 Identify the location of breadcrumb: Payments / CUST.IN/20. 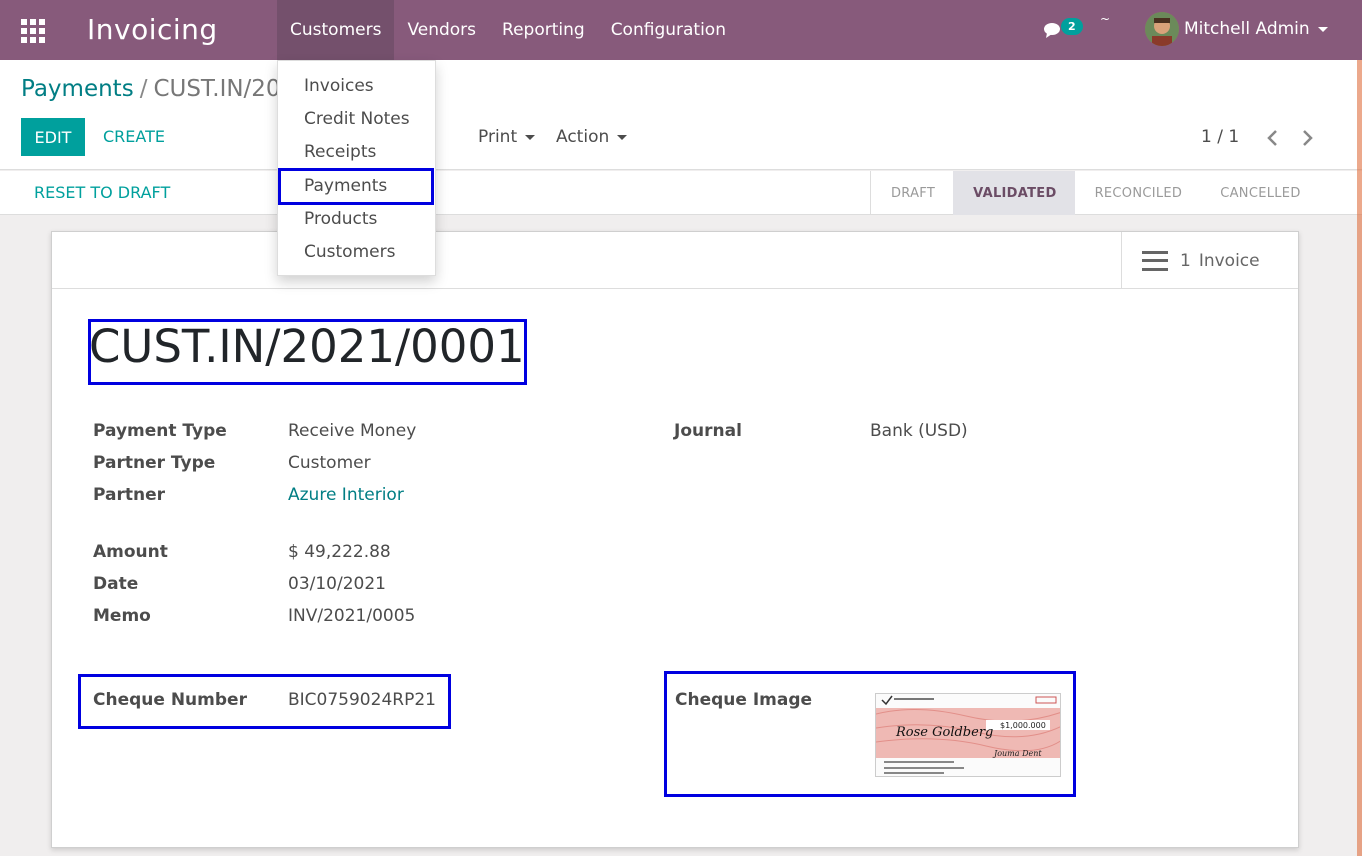
(151, 89).